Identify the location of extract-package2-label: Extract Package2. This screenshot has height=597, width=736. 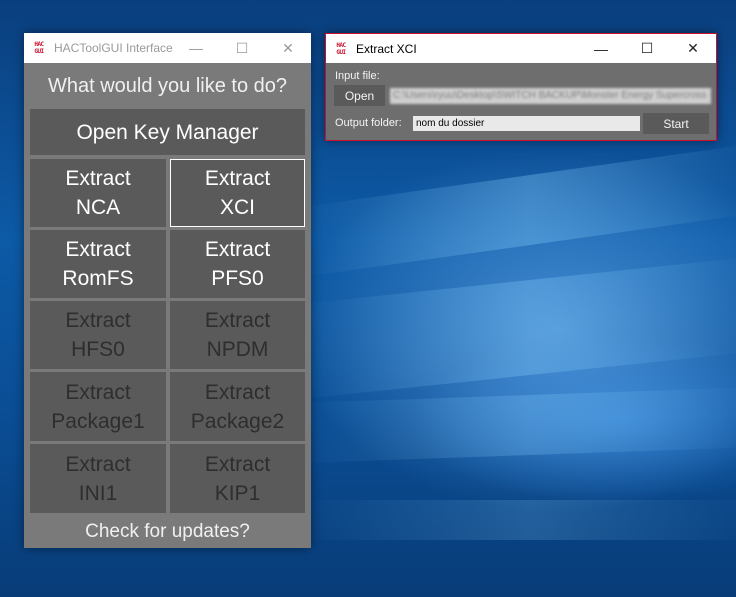
(237, 406).